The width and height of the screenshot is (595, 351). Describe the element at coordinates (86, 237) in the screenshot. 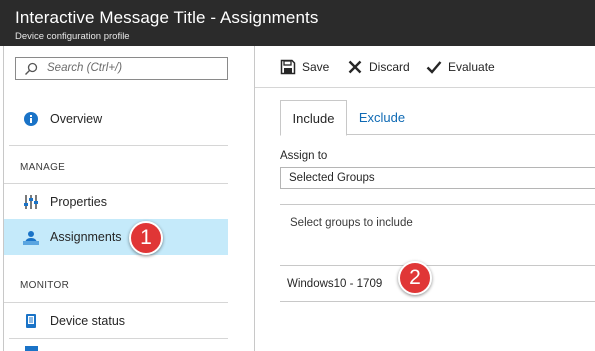

I see `sidebar-item-label: Assignments` at that location.